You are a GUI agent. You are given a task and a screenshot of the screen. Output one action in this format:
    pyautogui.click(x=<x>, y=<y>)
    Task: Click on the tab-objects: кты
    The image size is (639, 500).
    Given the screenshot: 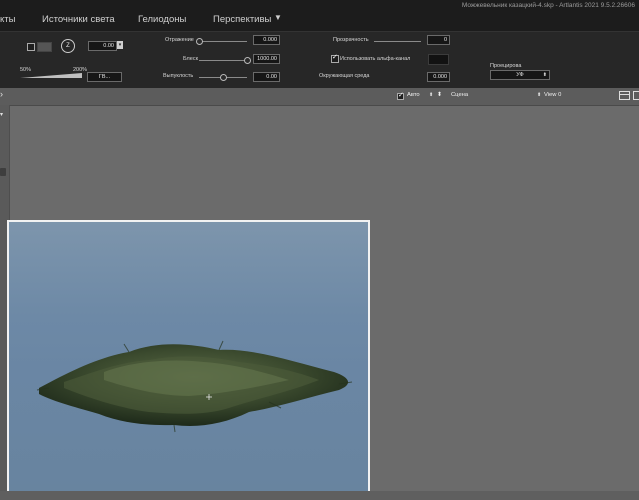 What is the action you would take?
    pyautogui.click(x=7, y=19)
    